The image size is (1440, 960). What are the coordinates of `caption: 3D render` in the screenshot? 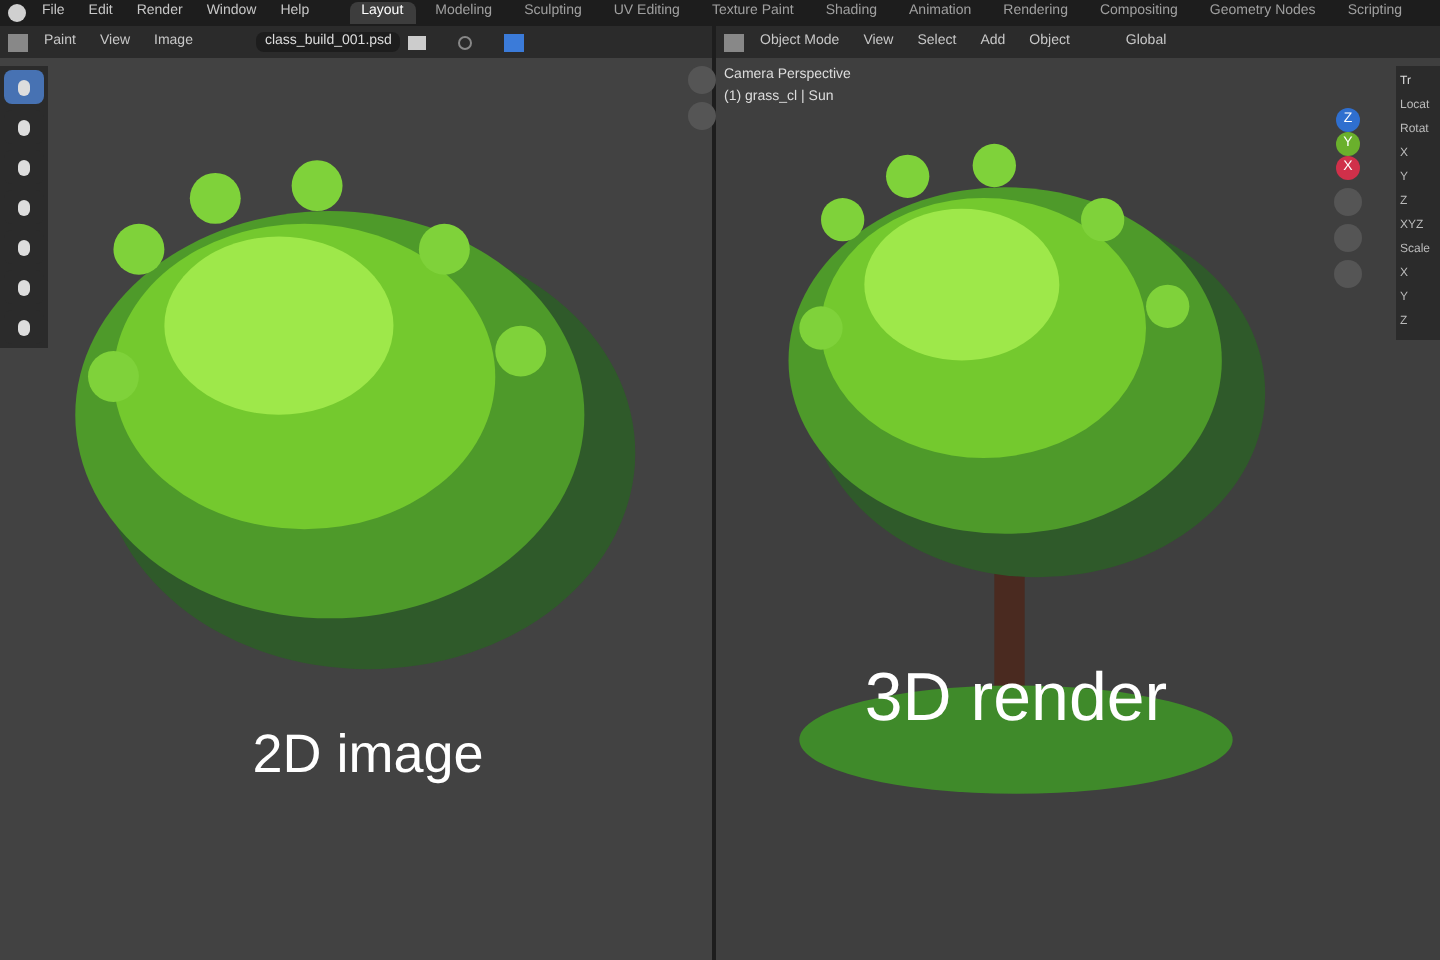 It's located at (1016, 699).